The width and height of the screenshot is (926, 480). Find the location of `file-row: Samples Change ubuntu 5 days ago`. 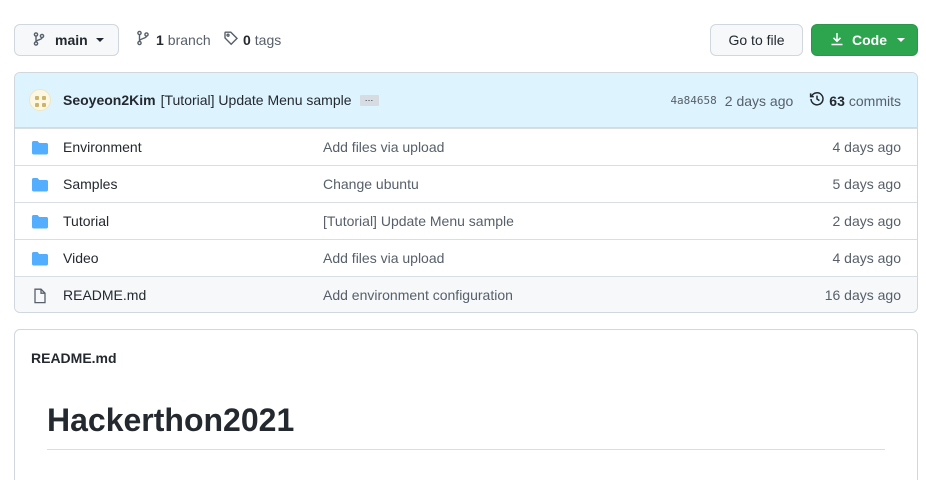

file-row: Samples Change ubuntu 5 days ago is located at coordinates (466, 183).